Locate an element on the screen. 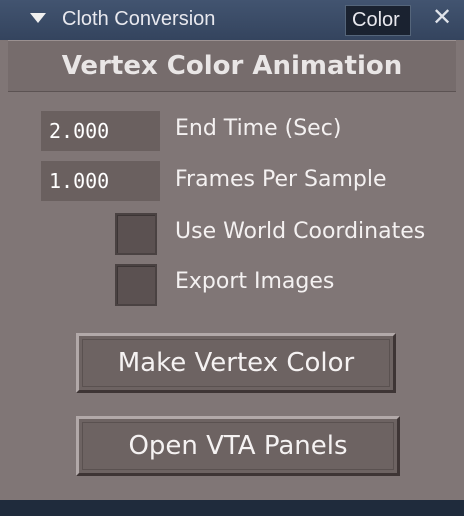 The width and height of the screenshot is (464, 516). tab-color-label: Color is located at coordinates (376, 20).